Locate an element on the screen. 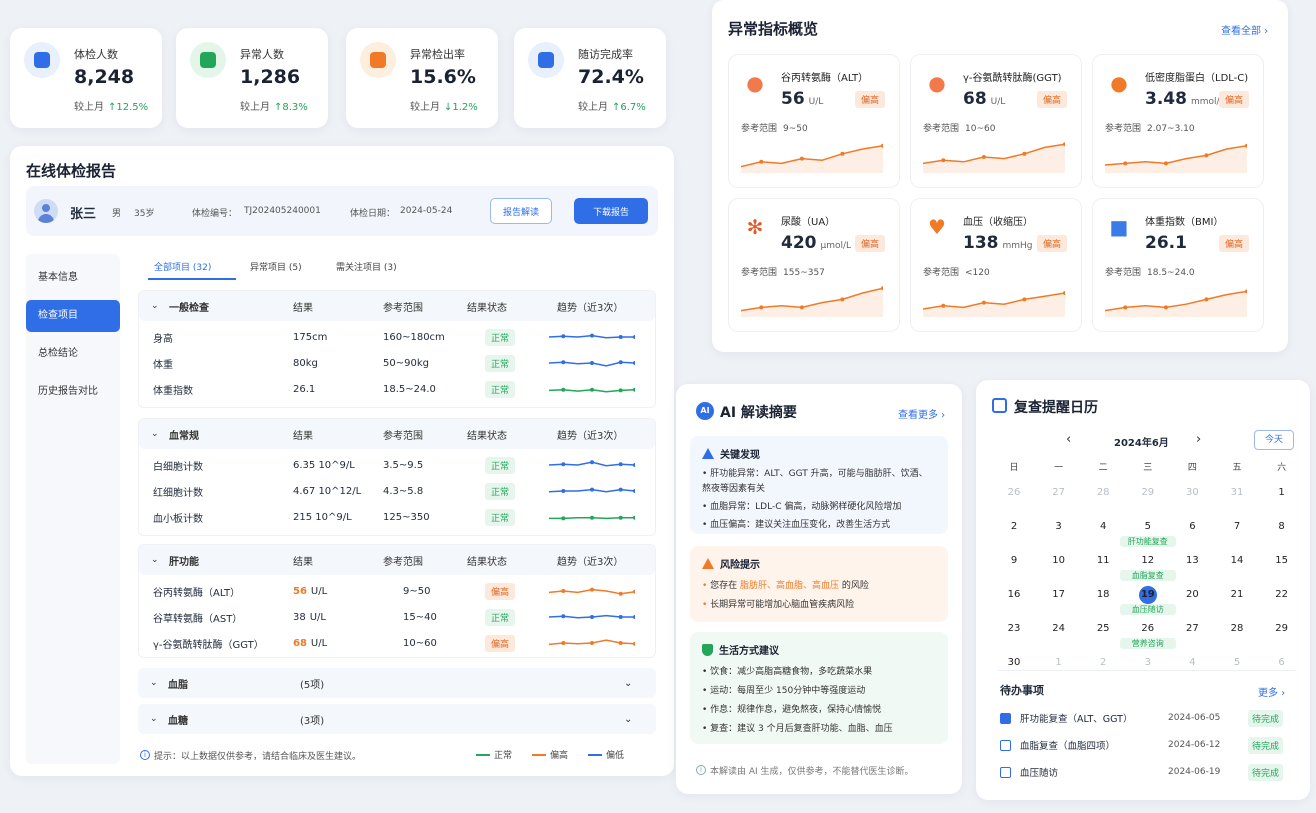  prev-month-button: ‹ is located at coordinates (1068, 439).